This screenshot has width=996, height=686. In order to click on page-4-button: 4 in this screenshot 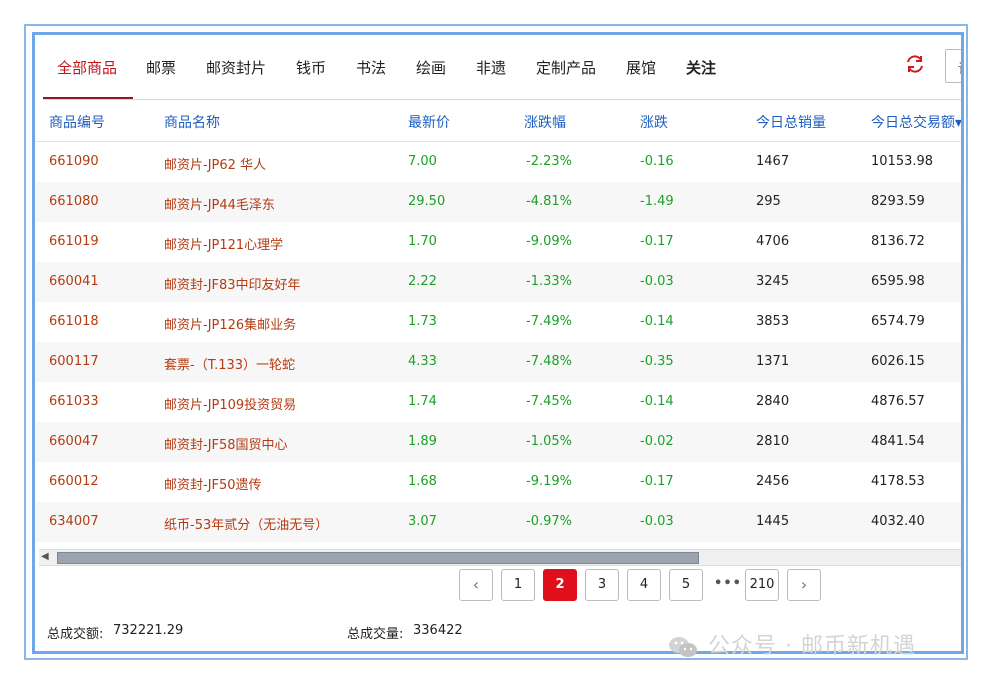, I will do `click(644, 585)`.